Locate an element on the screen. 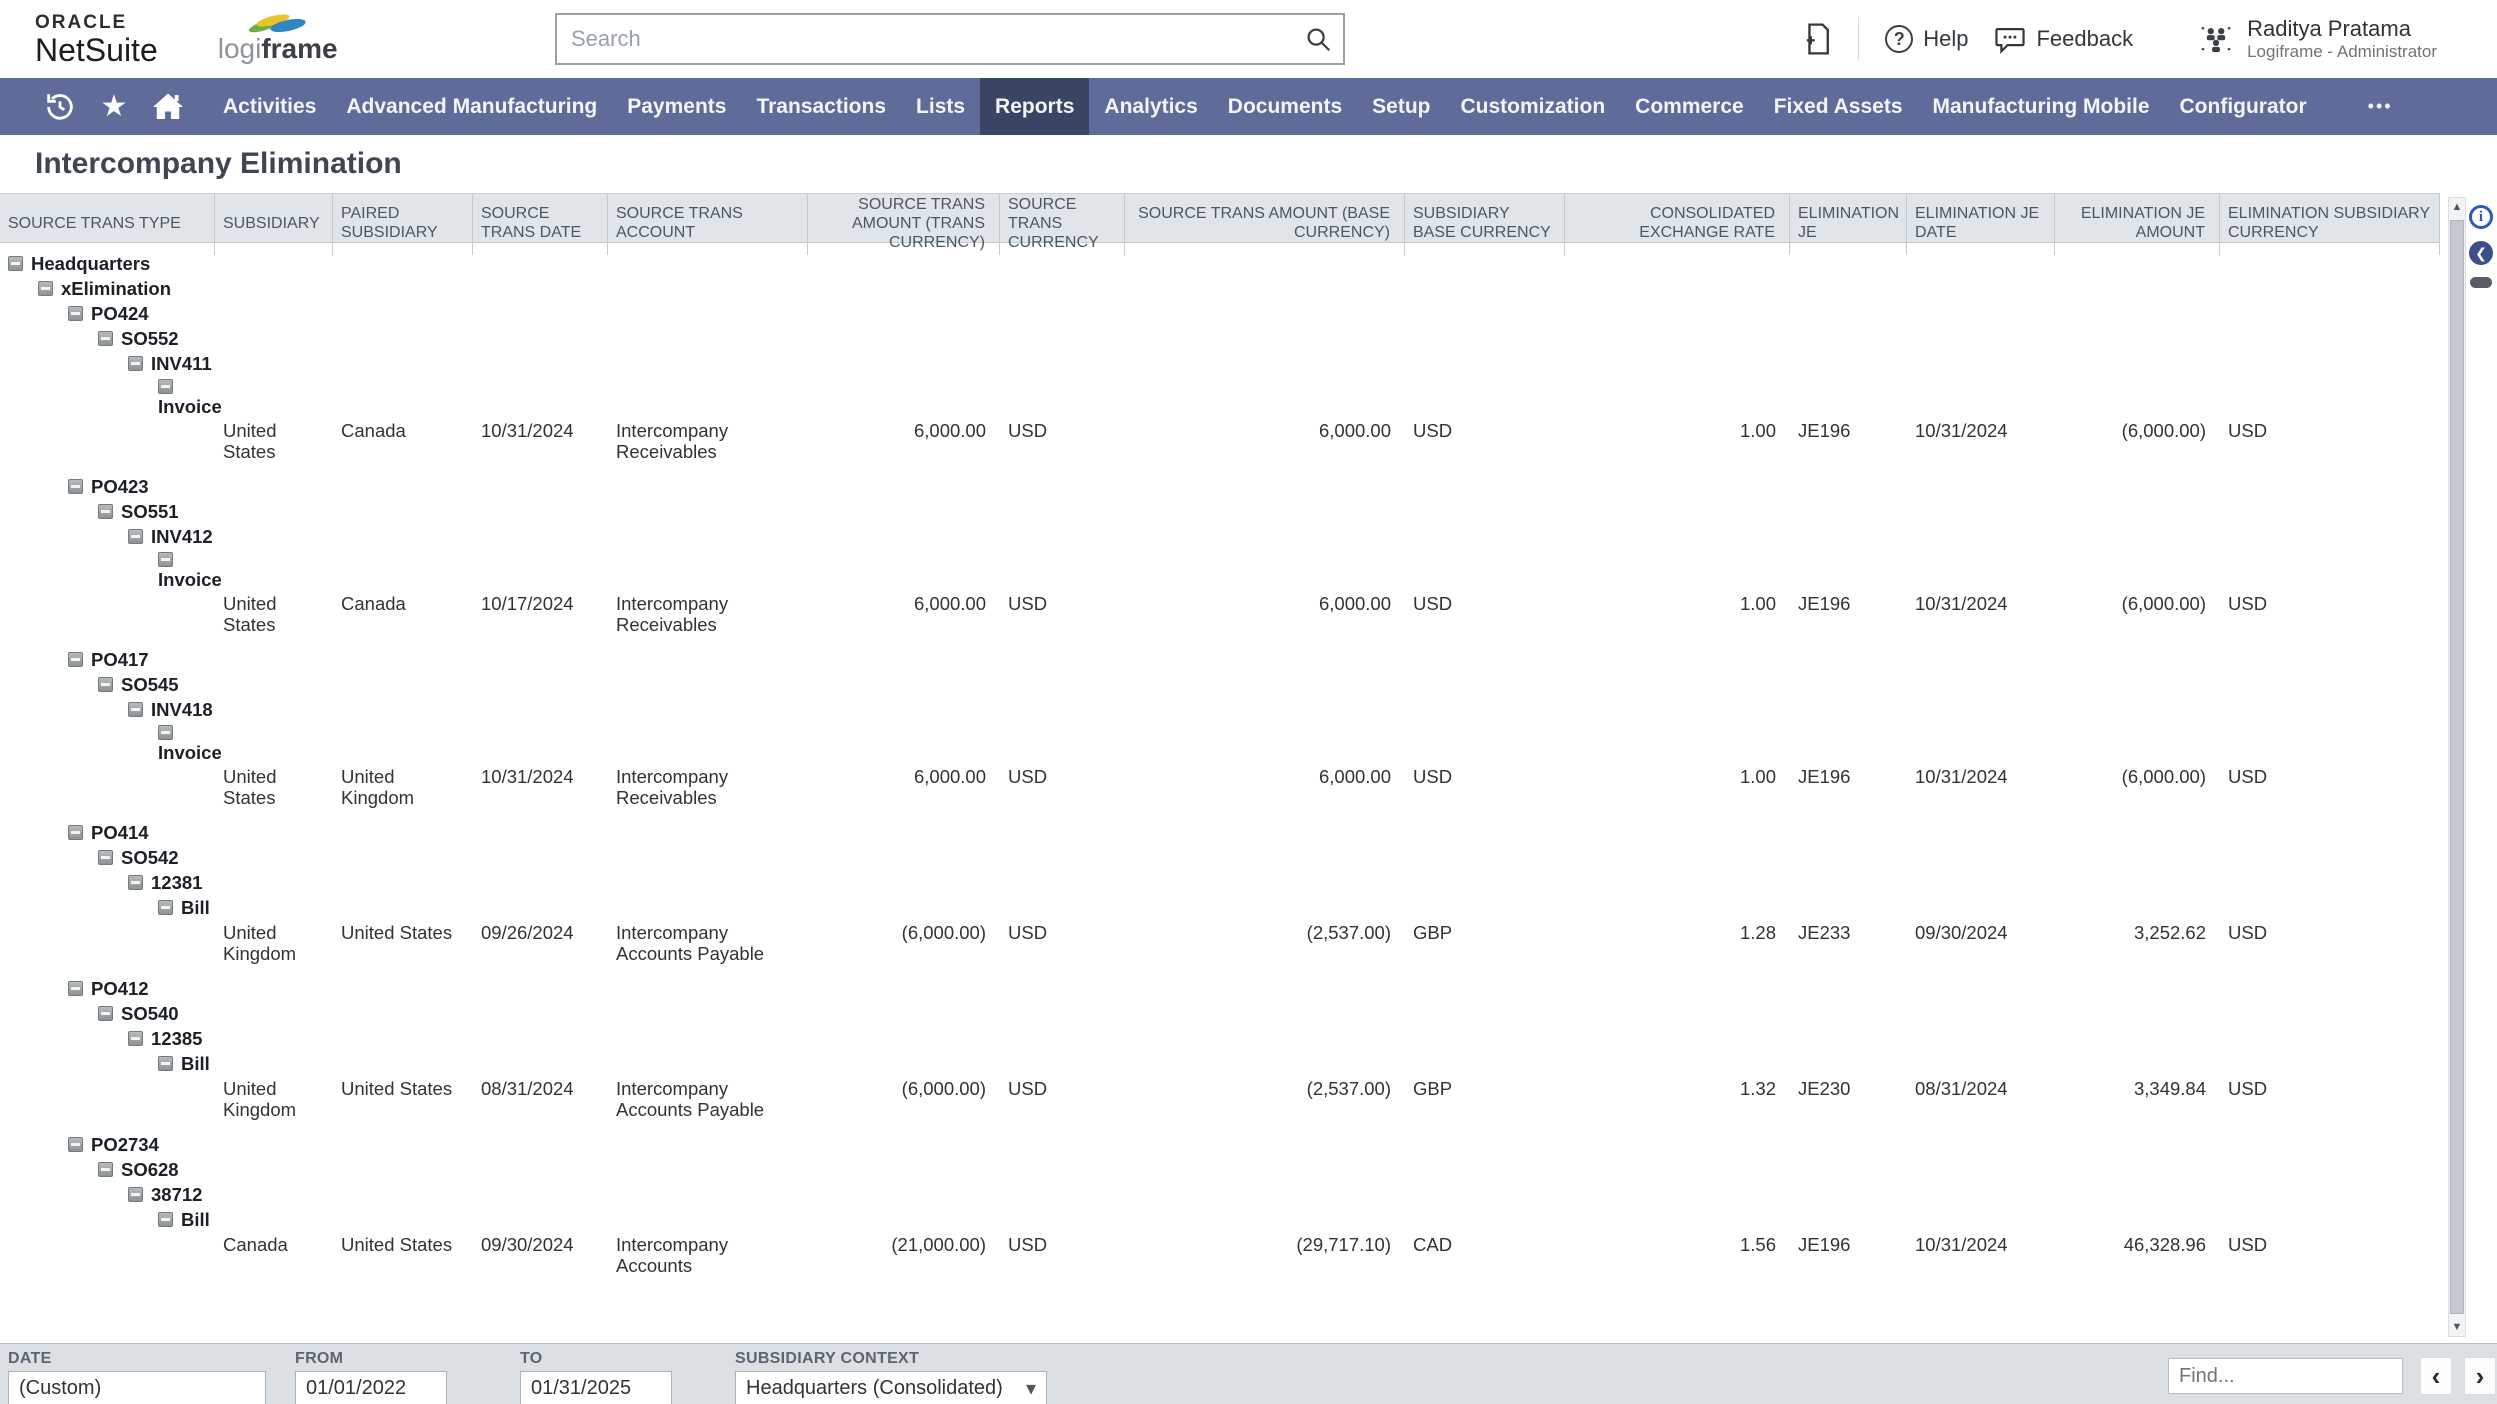 The height and width of the screenshot is (1404, 2497). tree-node-po412: PO412 is located at coordinates (120, 989).